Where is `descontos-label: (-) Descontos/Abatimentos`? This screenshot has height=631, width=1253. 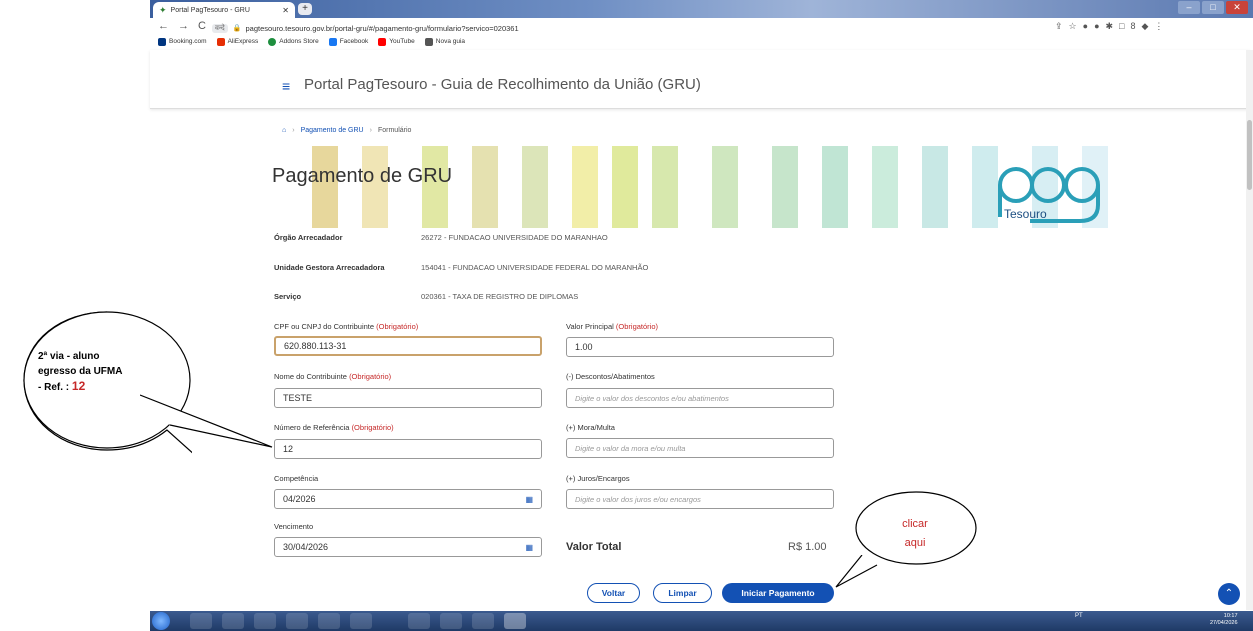 descontos-label: (-) Descontos/Abatimentos is located at coordinates (610, 376).